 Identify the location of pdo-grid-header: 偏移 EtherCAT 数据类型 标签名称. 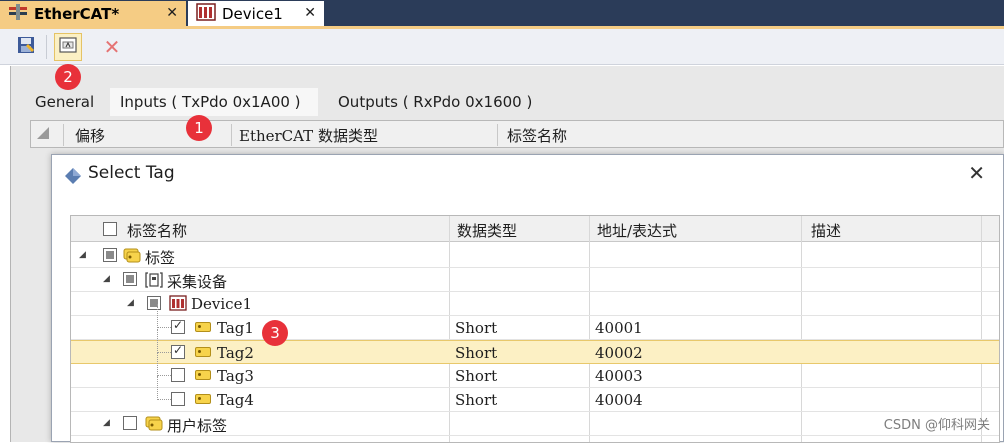
(517, 134).